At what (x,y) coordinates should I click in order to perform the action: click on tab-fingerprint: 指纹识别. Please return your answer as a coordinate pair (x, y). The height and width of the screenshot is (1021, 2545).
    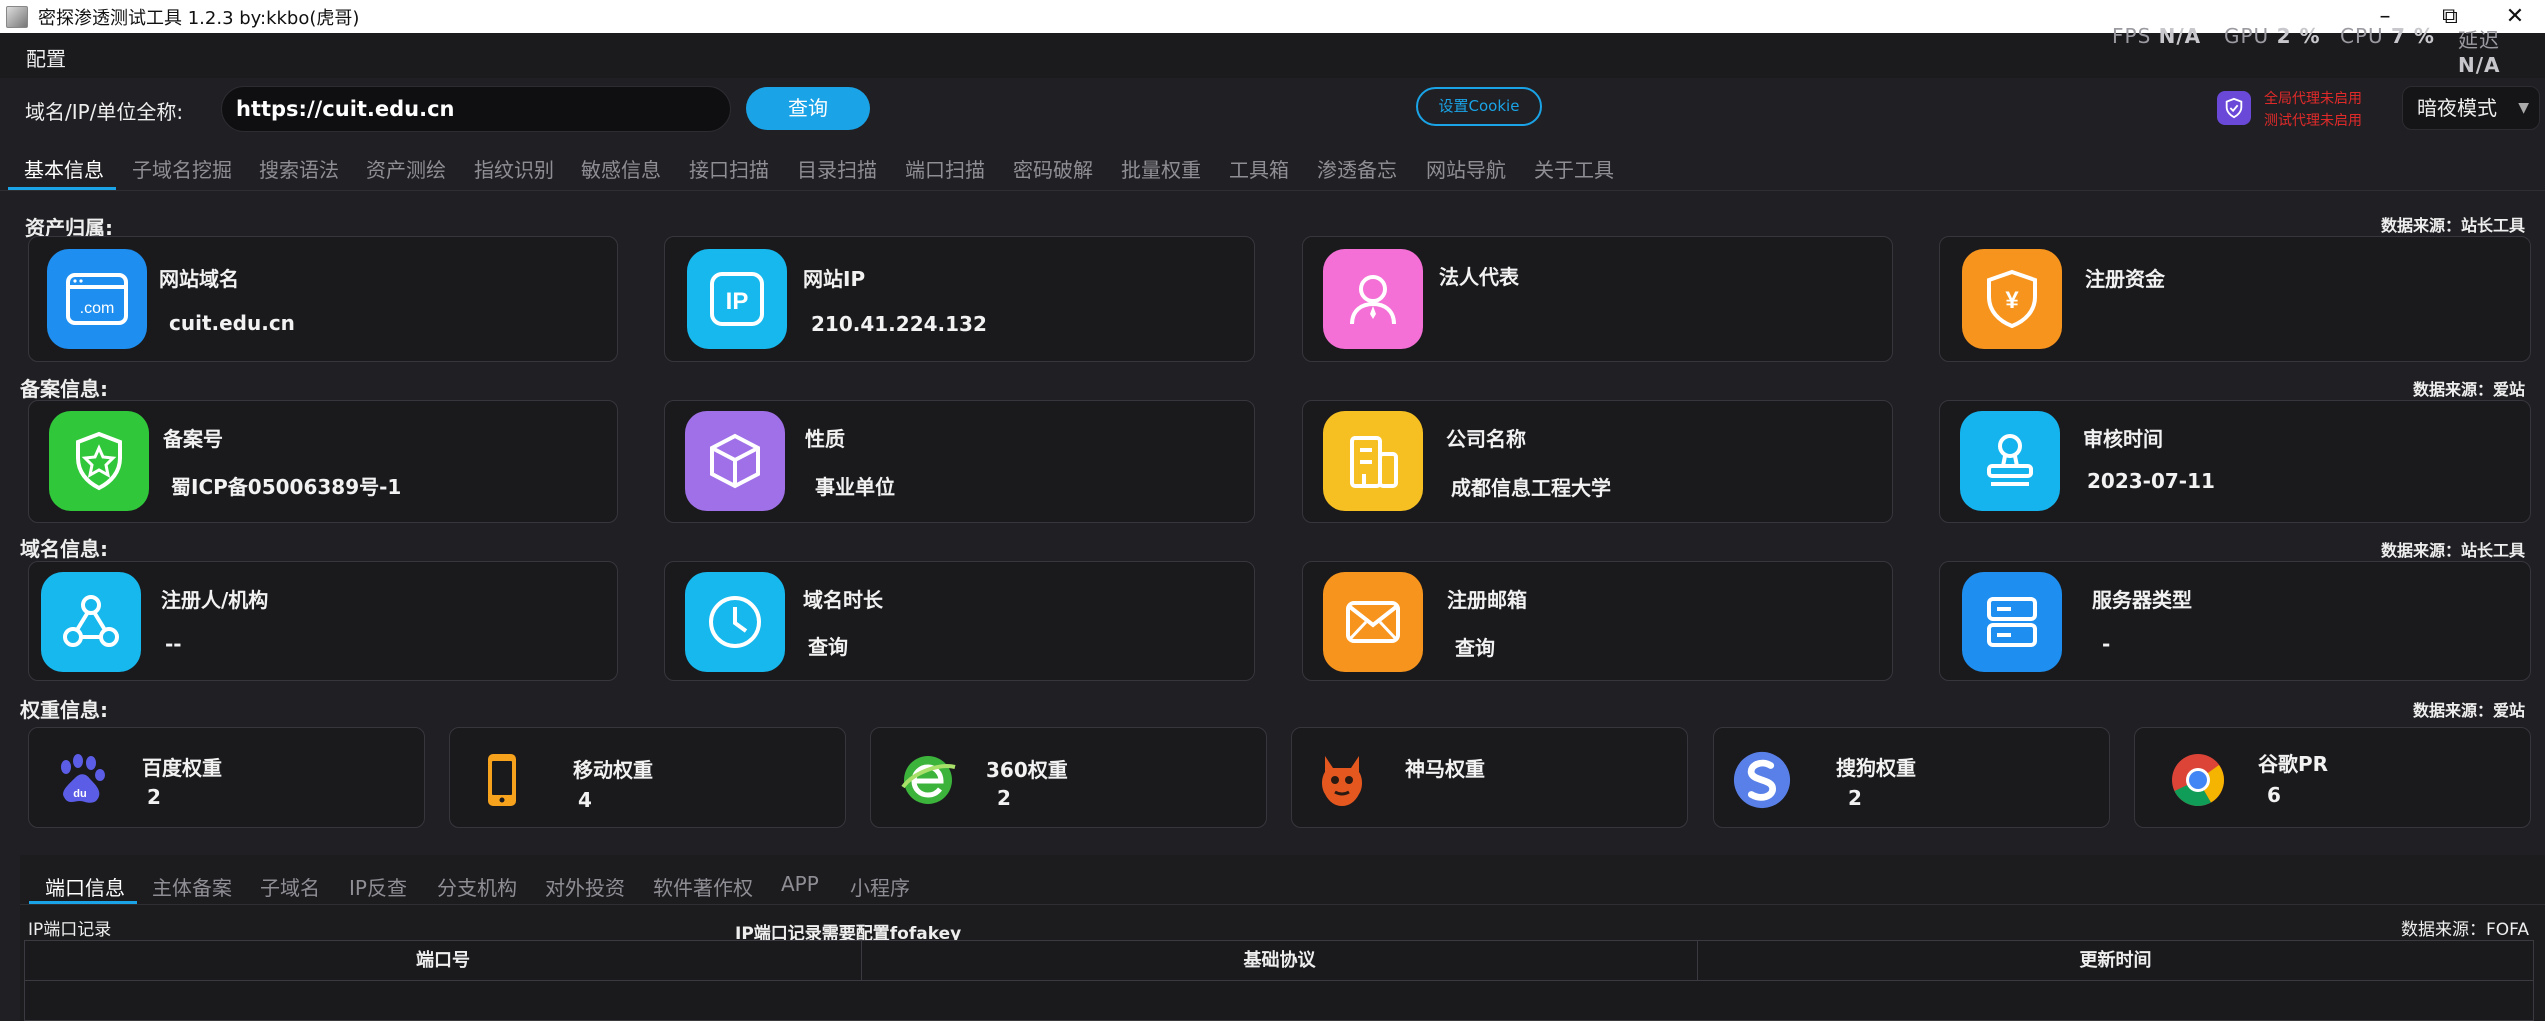
    Looking at the image, I should click on (514, 168).